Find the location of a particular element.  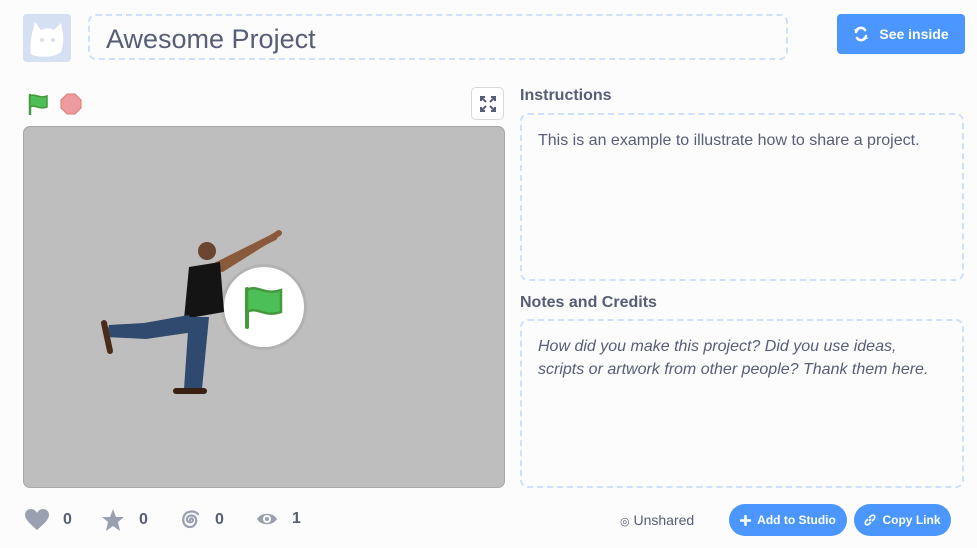

heart-icon is located at coordinates (37, 519).